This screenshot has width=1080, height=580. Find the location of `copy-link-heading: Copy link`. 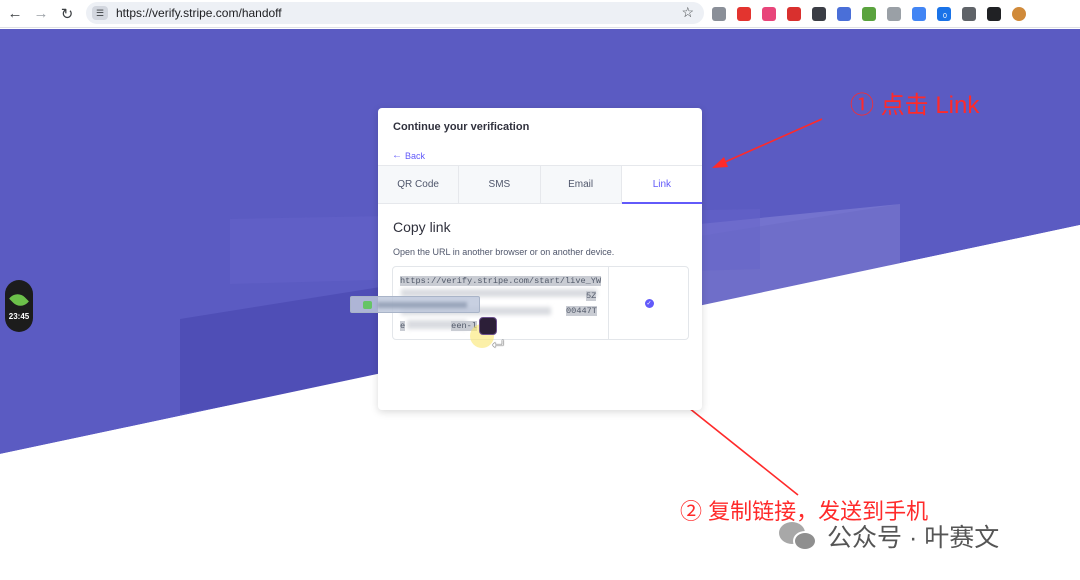

copy-link-heading: Copy link is located at coordinates (422, 227).